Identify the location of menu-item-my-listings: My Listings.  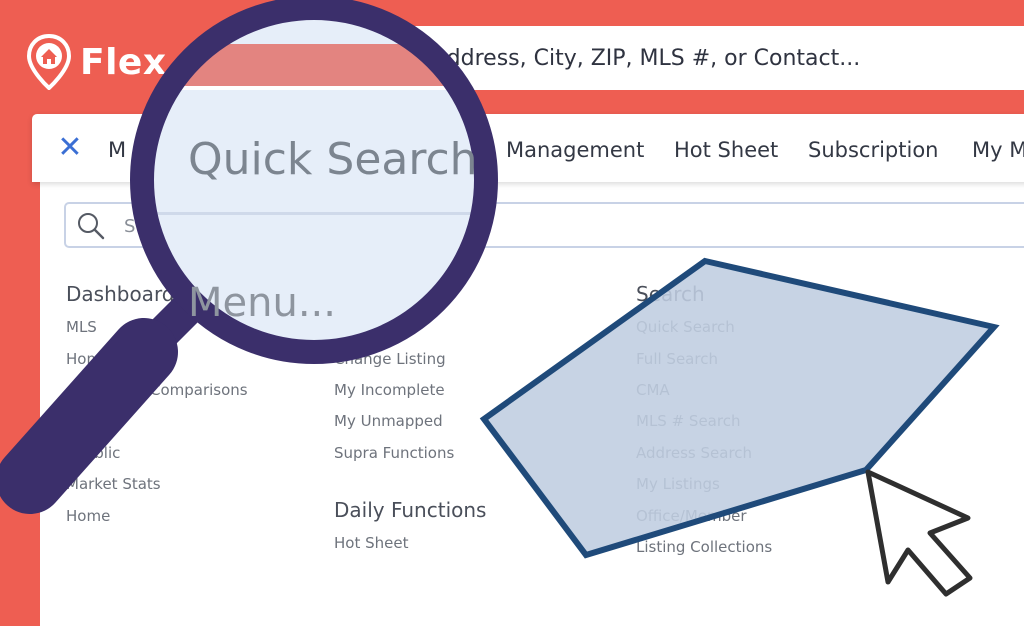
(678, 484).